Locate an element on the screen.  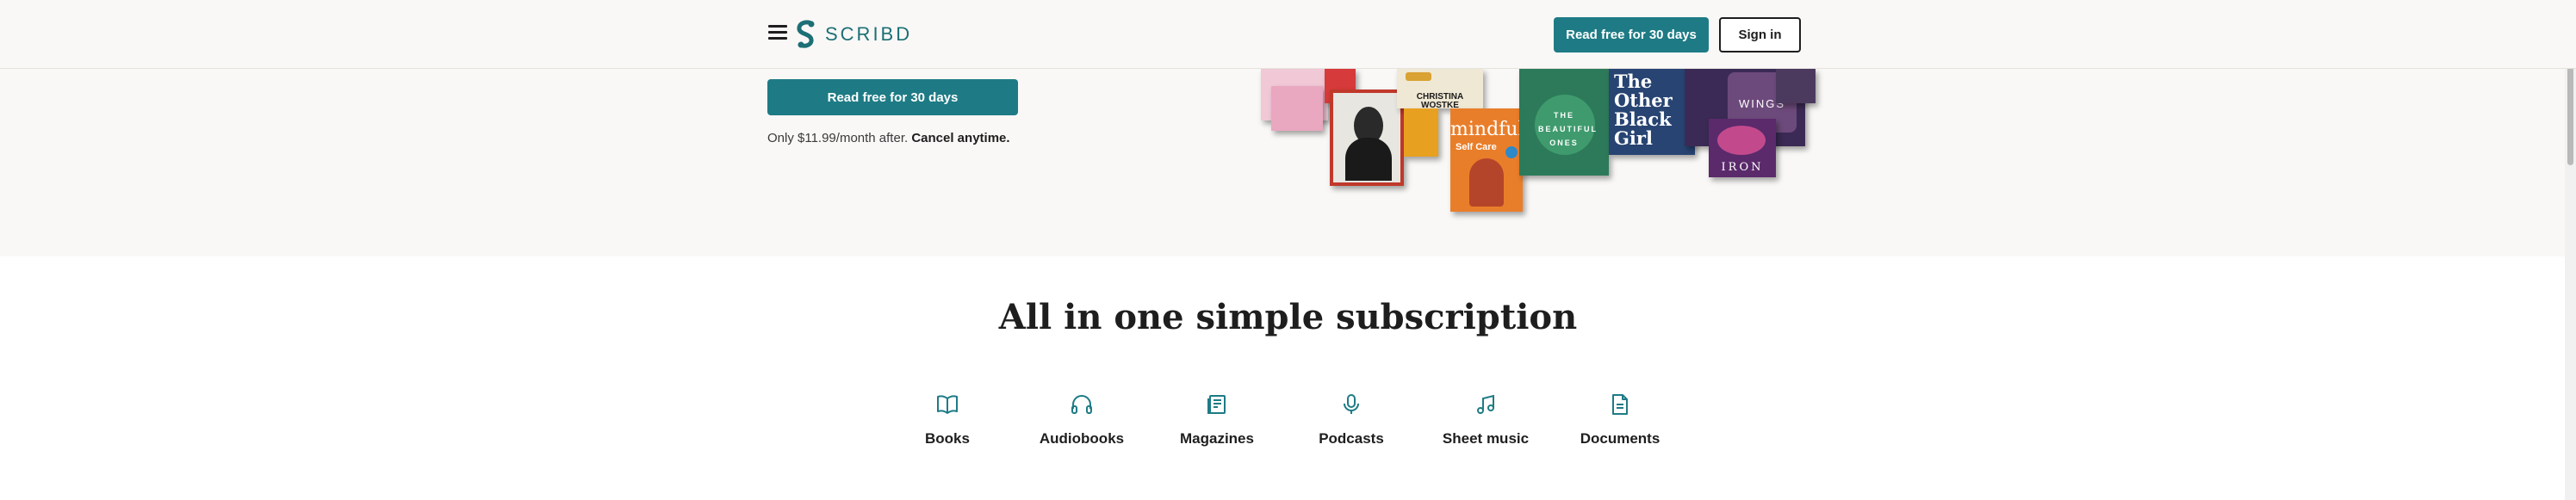
read-free-button: Read free for 30 days is located at coordinates (1631, 34).